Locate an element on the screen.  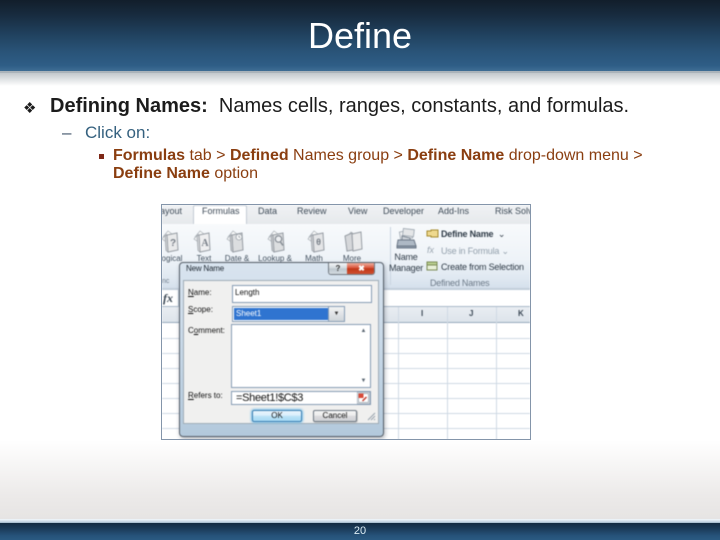
svg-text: A is located at coordinates (205, 243).